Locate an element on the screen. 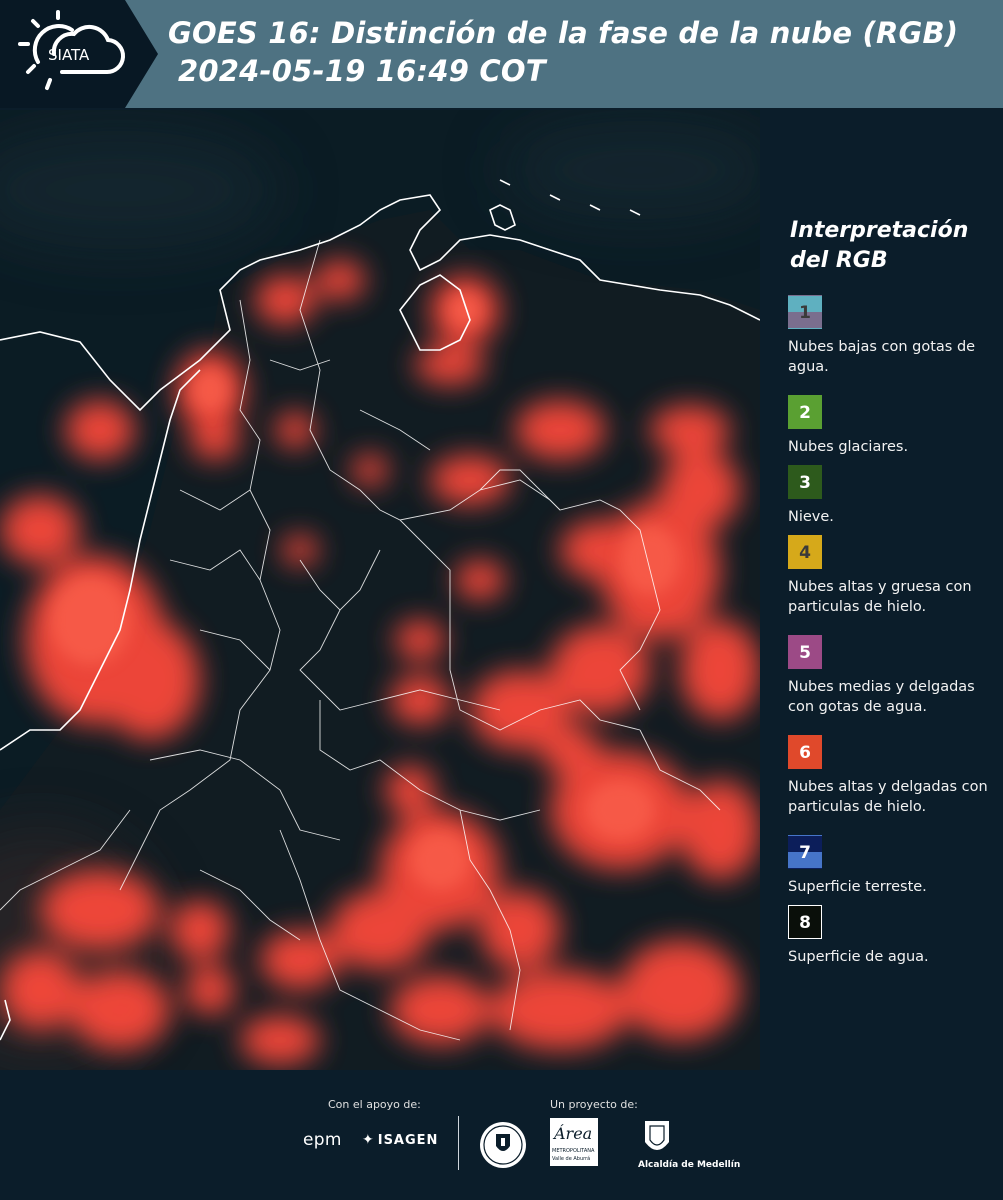  isagen-logo: ✦ ISAGEN is located at coordinates (400, 1140).